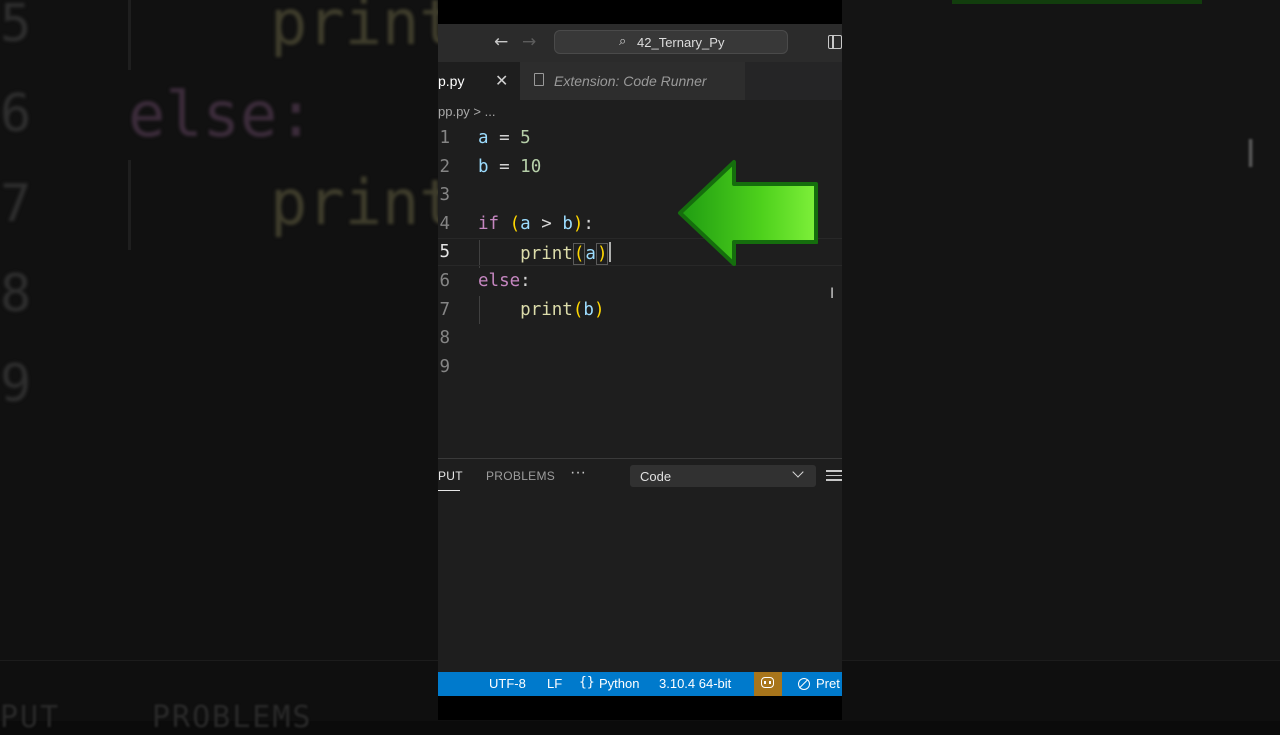 This screenshot has height=735, width=1280. What do you see at coordinates (450, 476) in the screenshot?
I see `tab-output: PUT` at bounding box center [450, 476].